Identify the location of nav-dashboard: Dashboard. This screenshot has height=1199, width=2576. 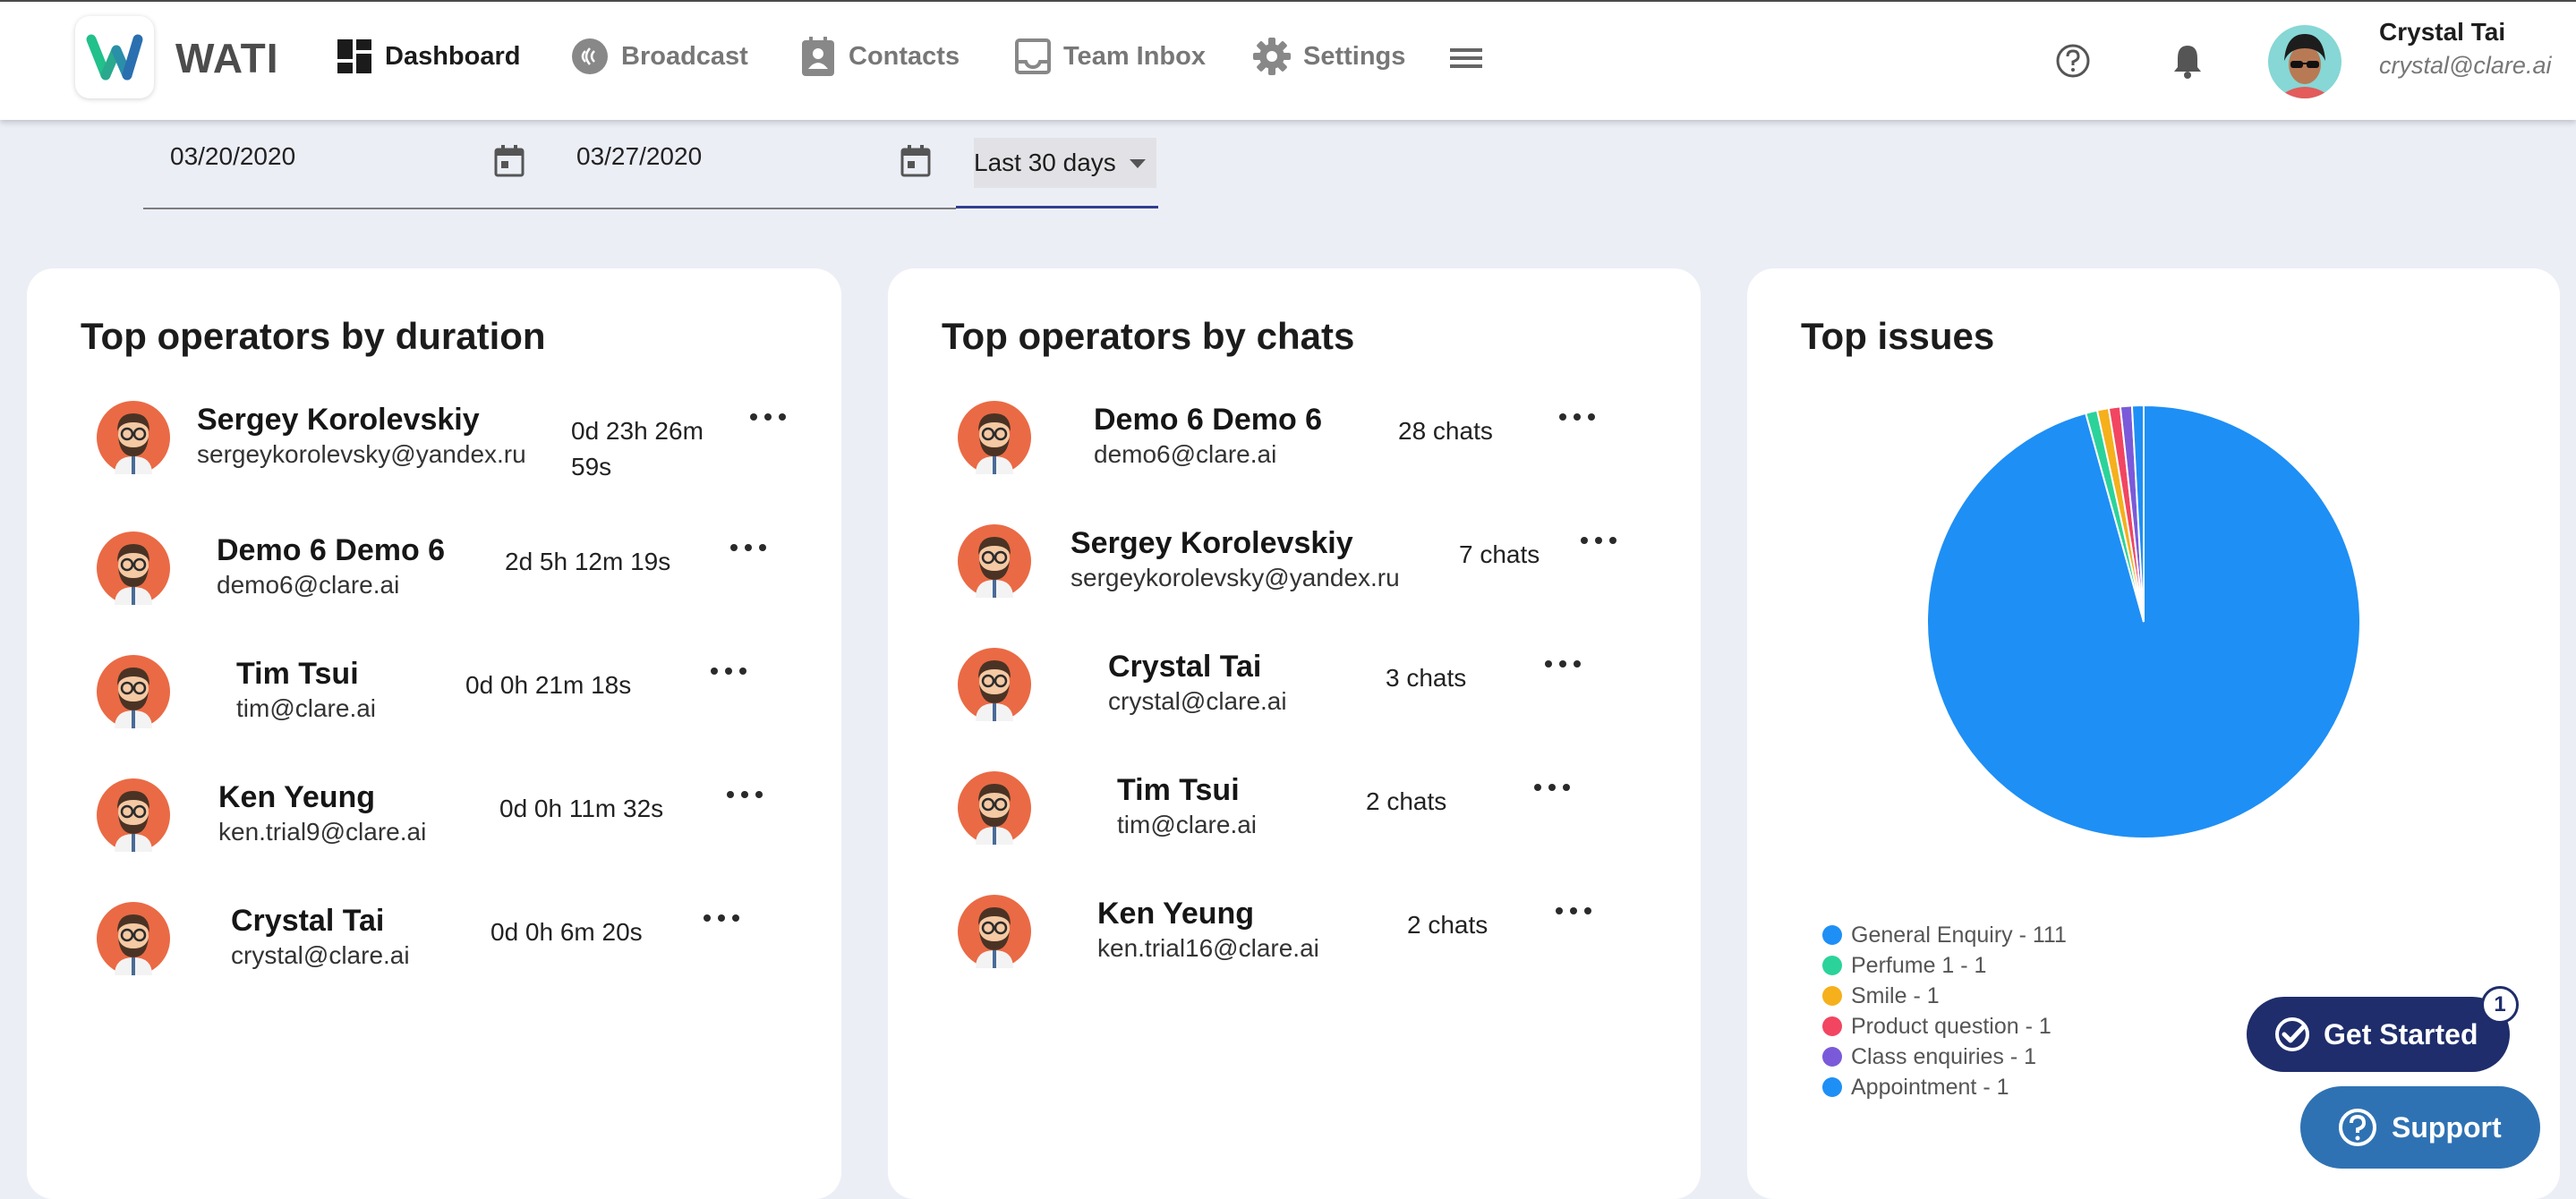
(428, 56).